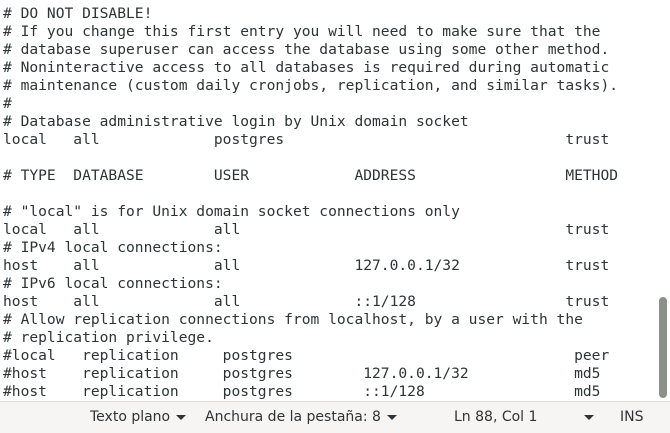 This screenshot has width=670, height=433. What do you see at coordinates (78, 13) in the screenshot?
I see `editor-line: # DO NOT DISABLE!` at bounding box center [78, 13].